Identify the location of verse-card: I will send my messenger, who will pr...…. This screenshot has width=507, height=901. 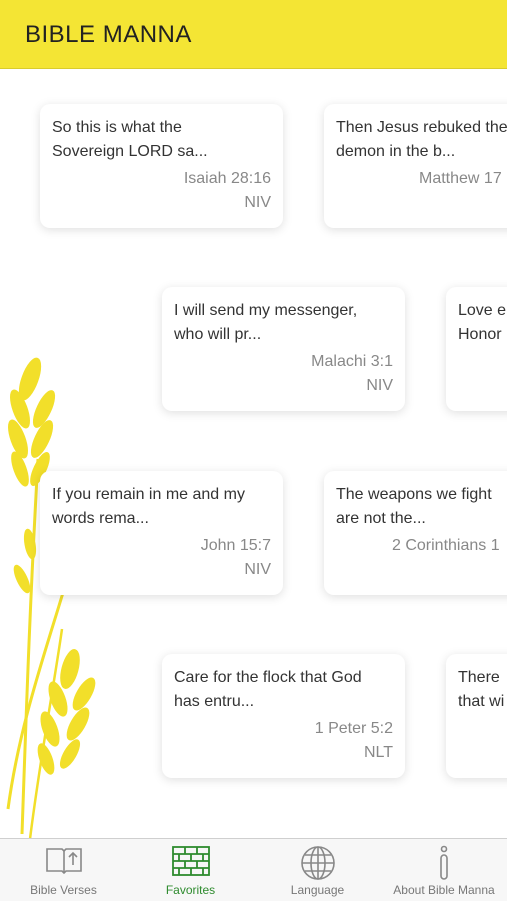
(283, 349).